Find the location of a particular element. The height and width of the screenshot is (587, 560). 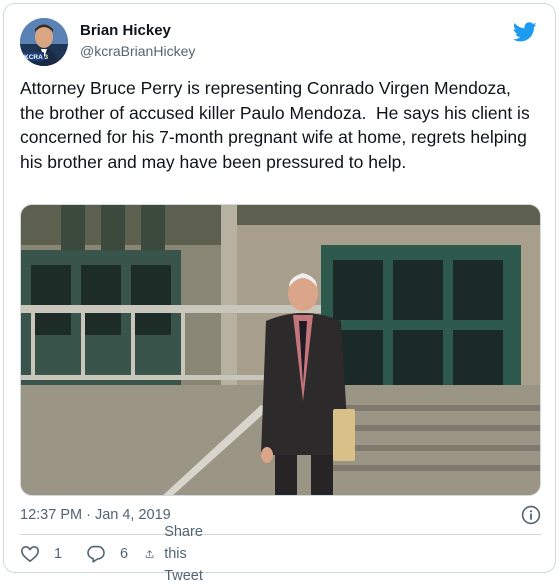

like-count: 1 is located at coordinates (58, 554).